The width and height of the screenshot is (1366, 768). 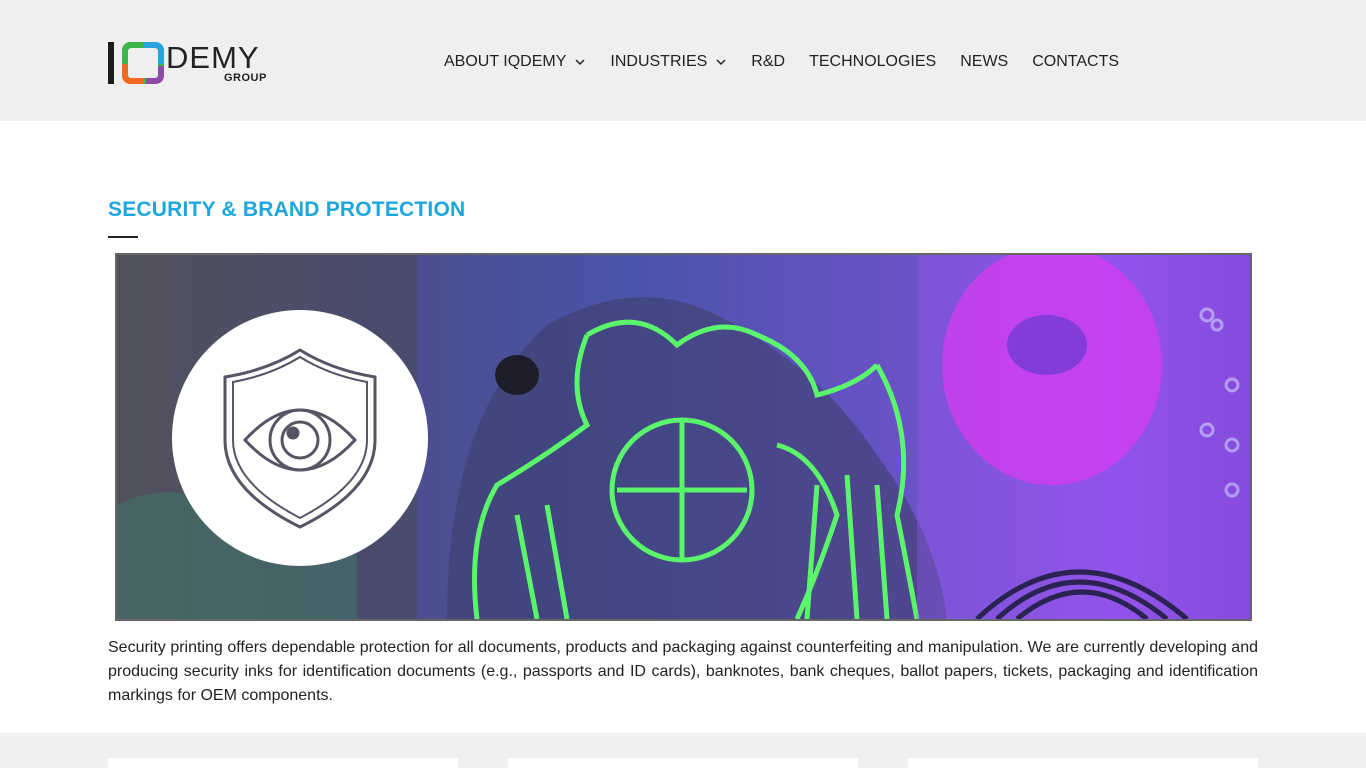 I want to click on nav-item-industries: INDUSTRIES, so click(x=668, y=62).